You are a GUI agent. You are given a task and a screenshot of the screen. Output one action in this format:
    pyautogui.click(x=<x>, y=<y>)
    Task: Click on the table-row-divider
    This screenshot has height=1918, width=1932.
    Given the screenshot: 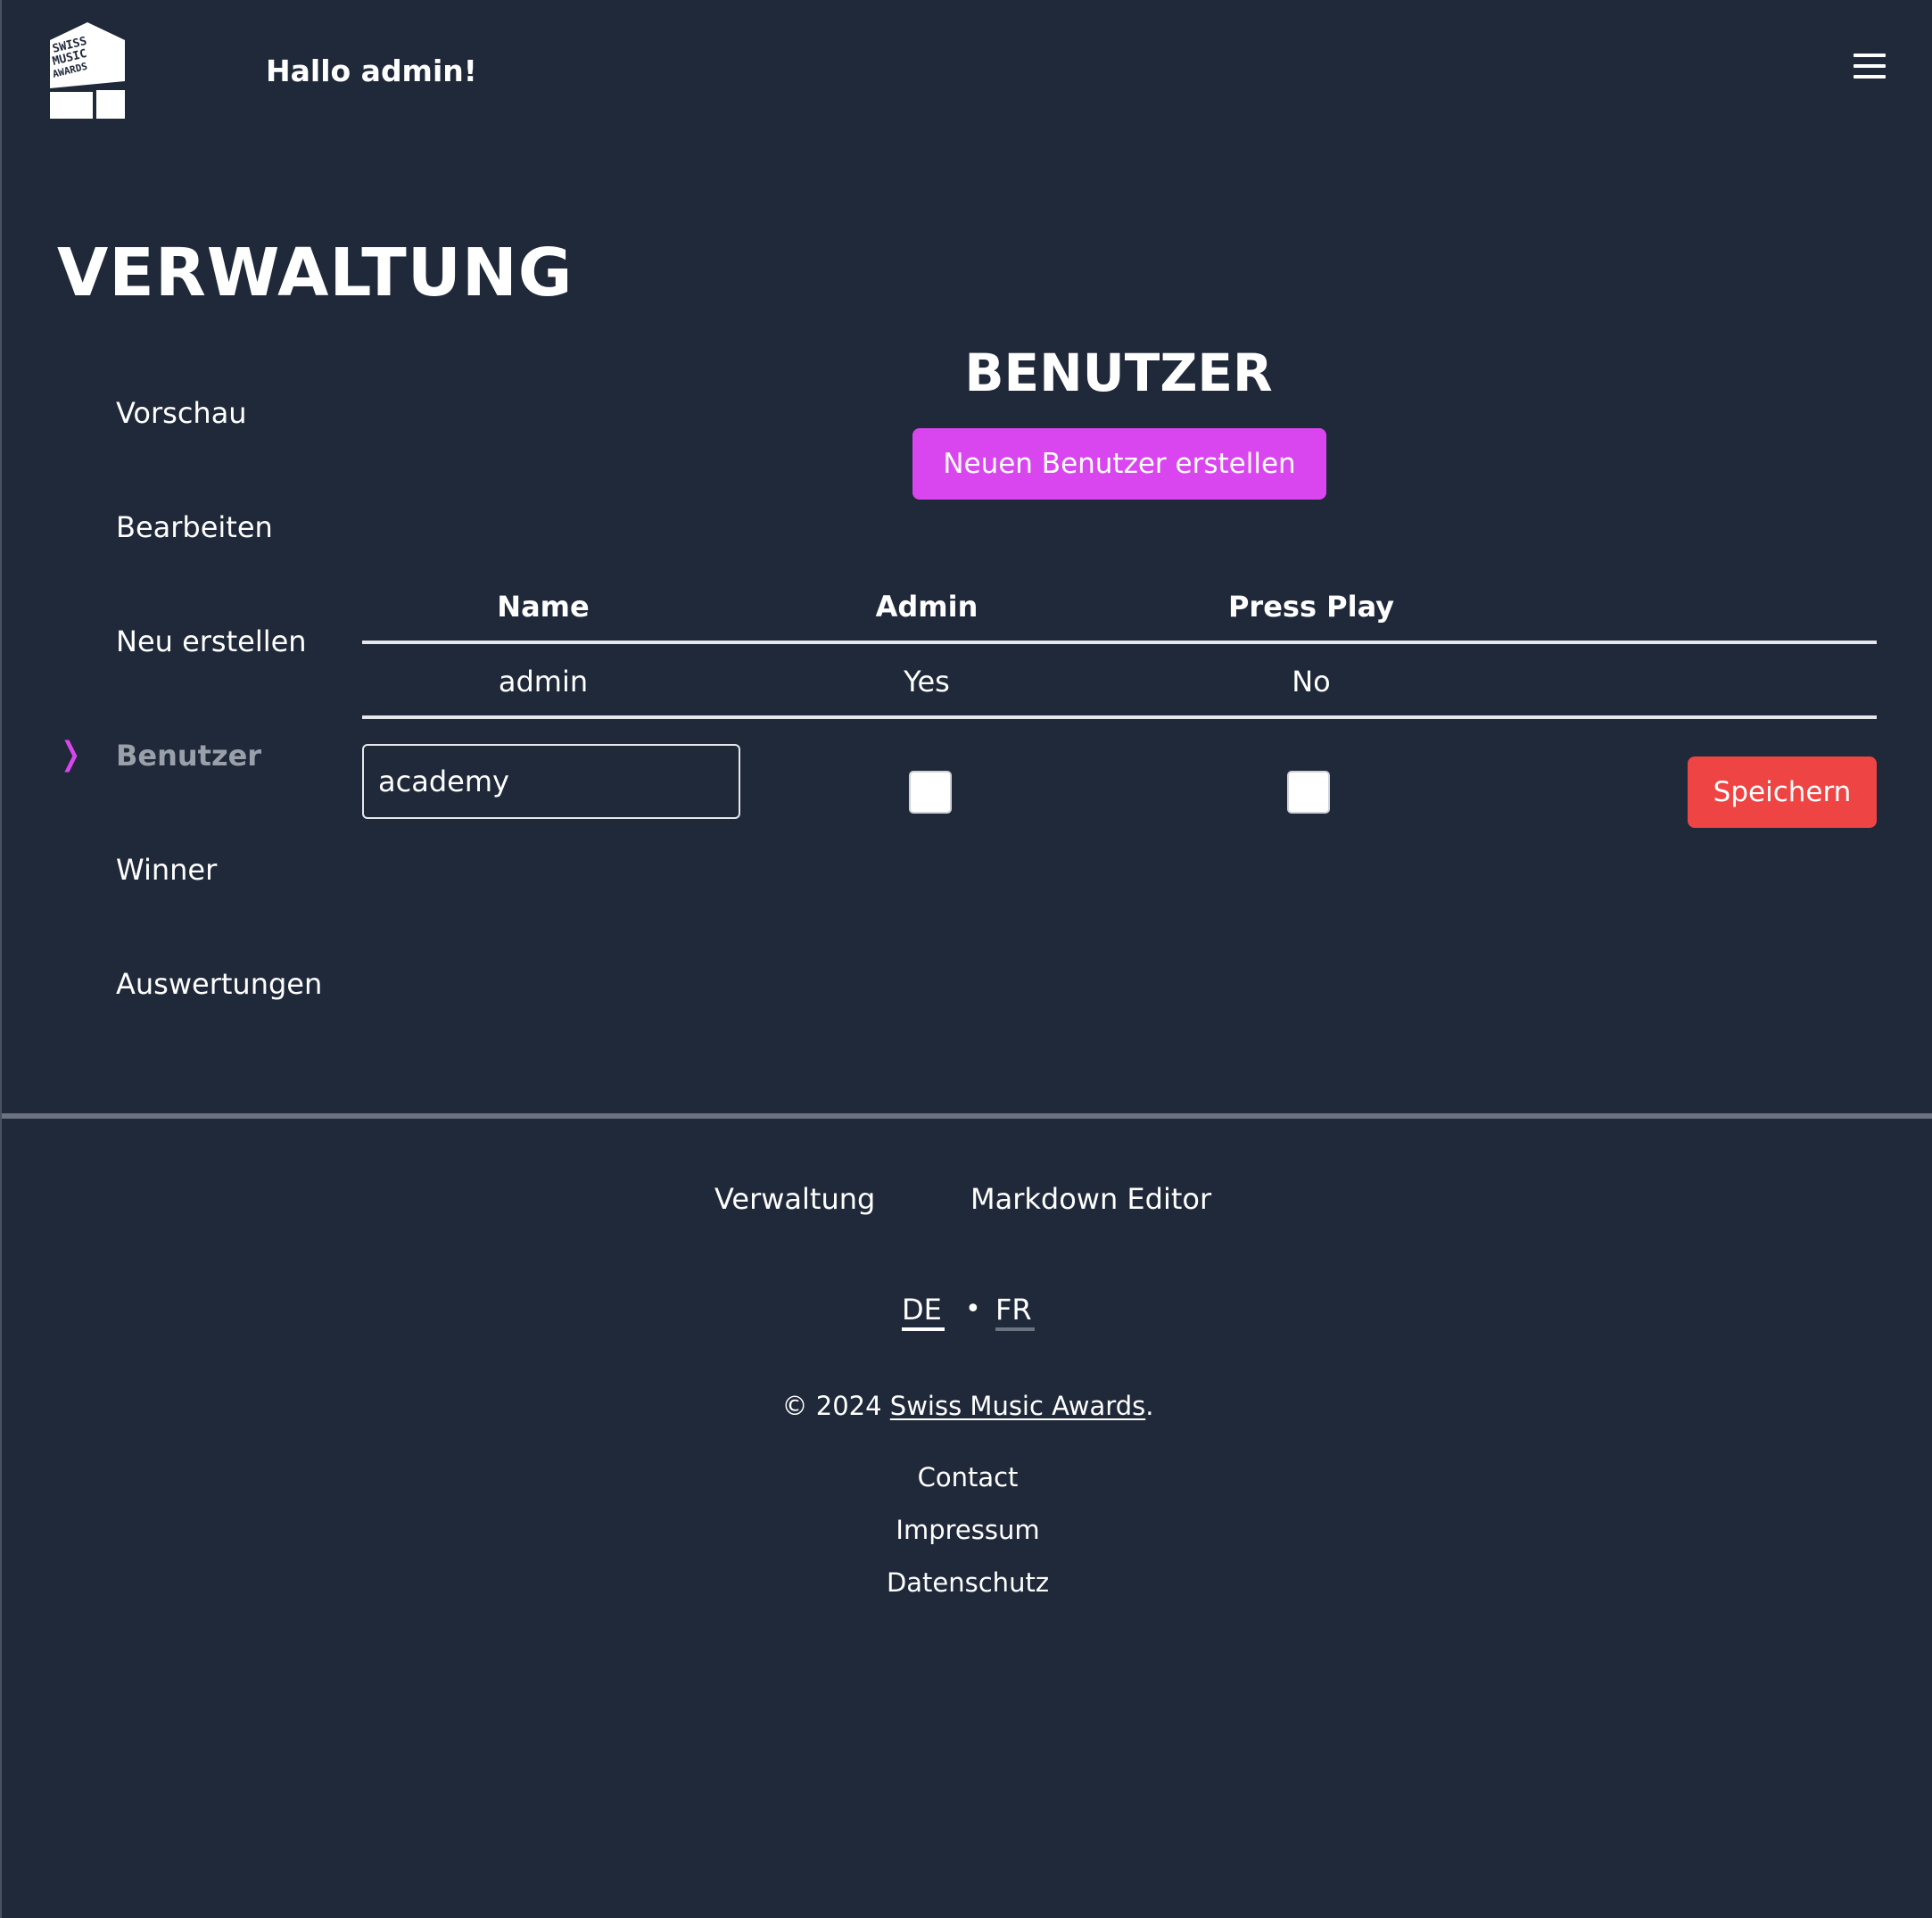 What is the action you would take?
    pyautogui.click(x=1119, y=717)
    